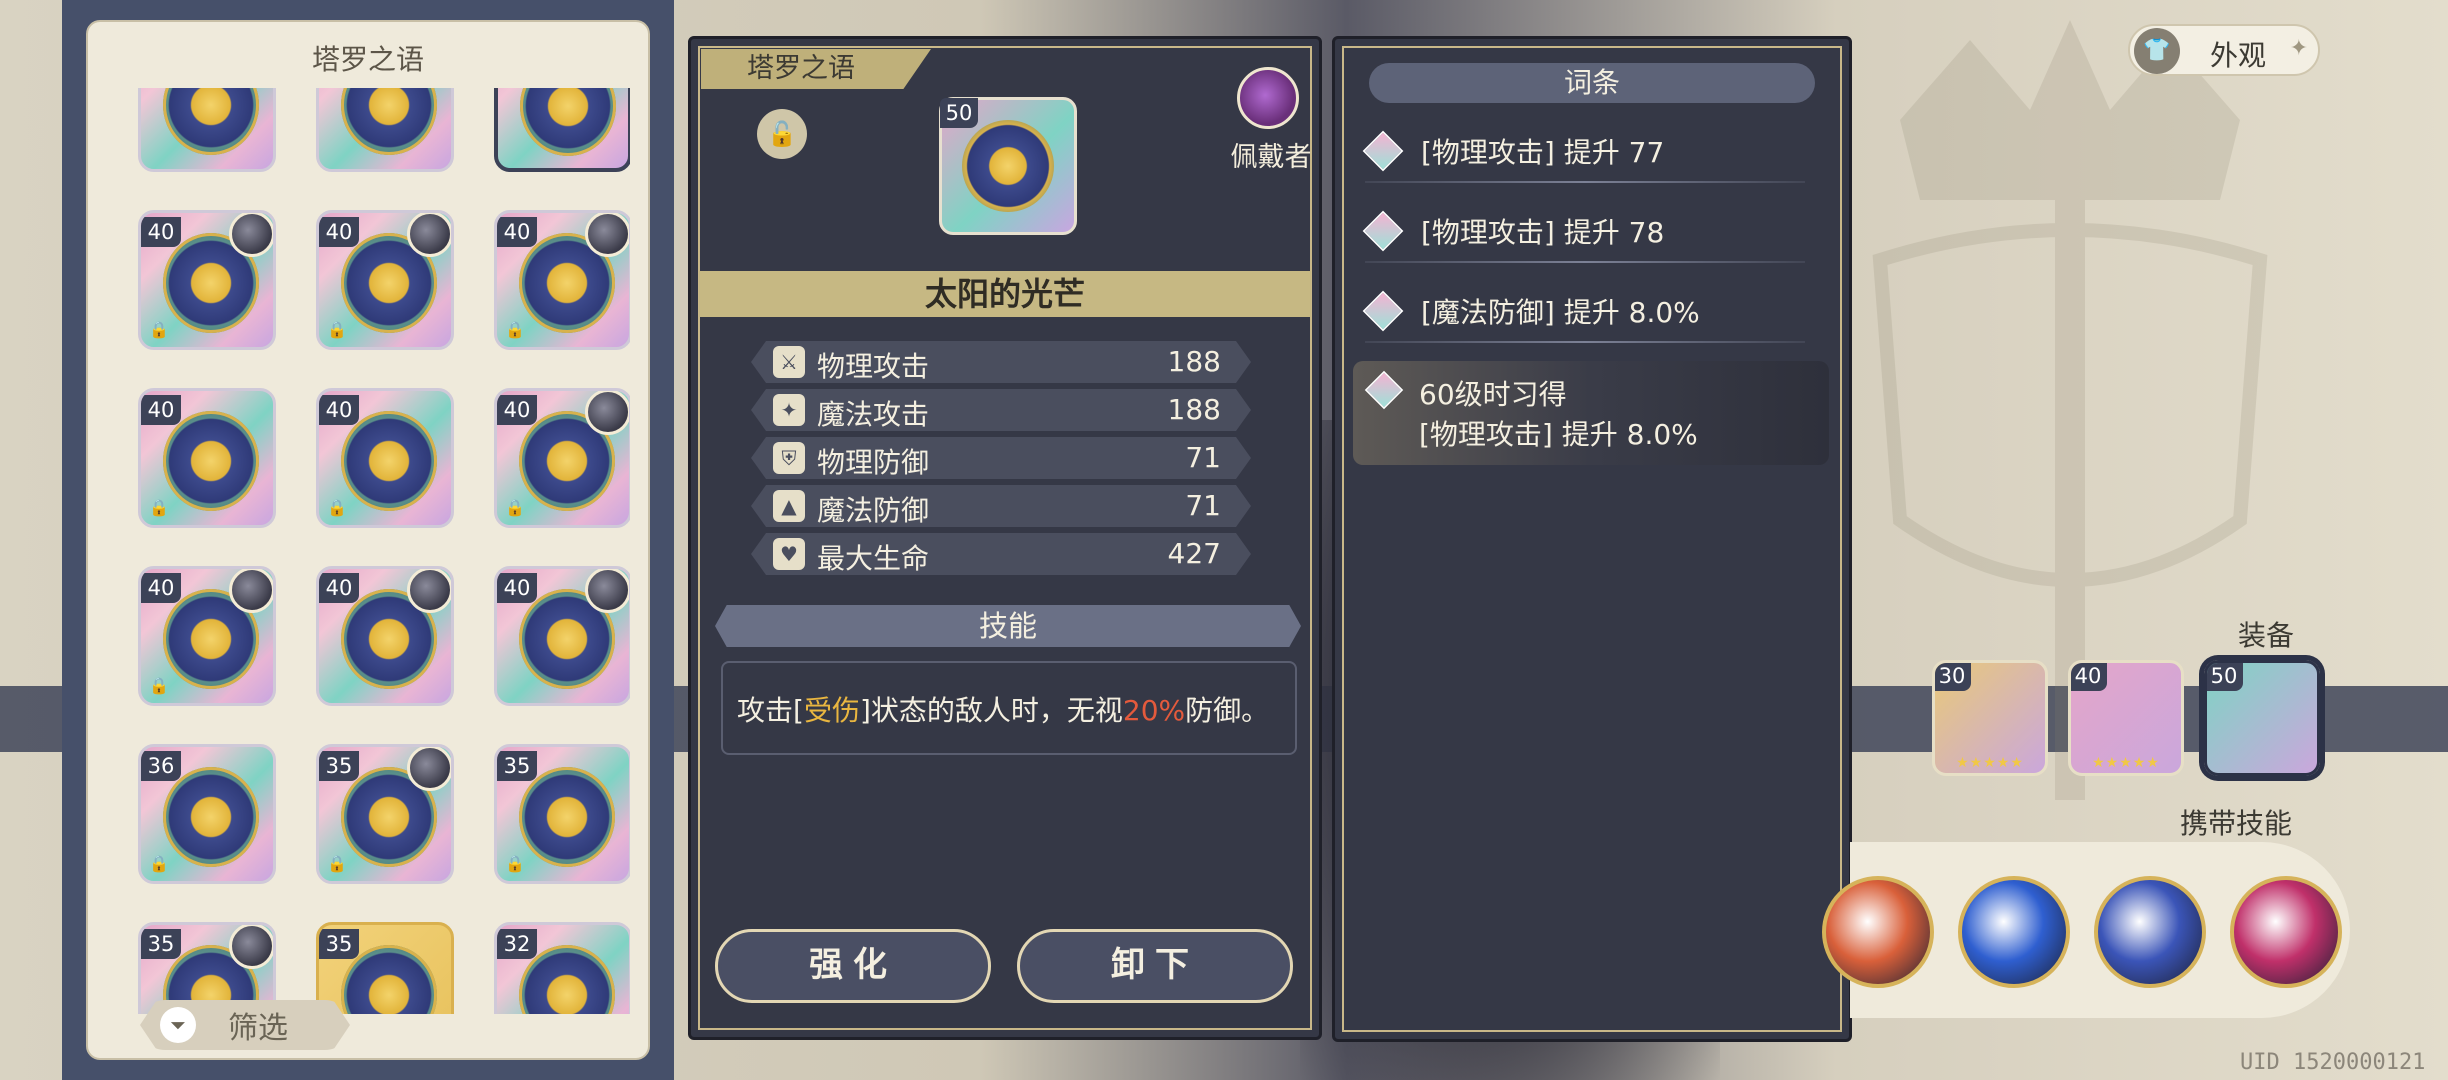 Image resolution: width=2448 pixels, height=1080 pixels. I want to click on affix-row: [魔法防御] 提升 8.0%, so click(1593, 316).